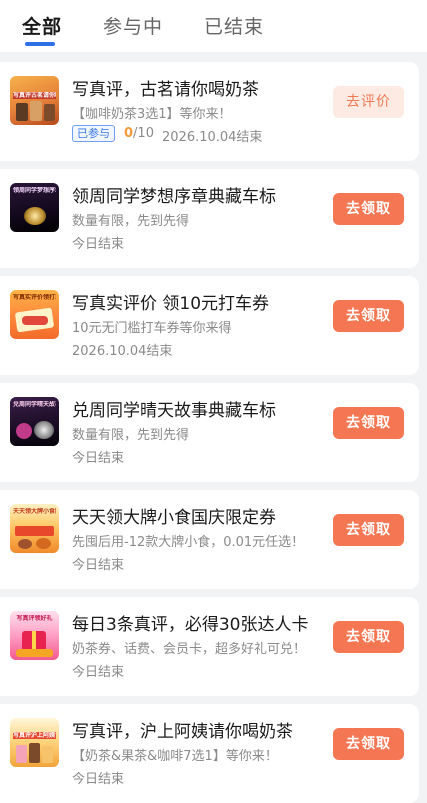 This screenshot has width=427, height=803. What do you see at coordinates (34, 95) in the screenshot?
I see `thumbnail-caption: 写真评古茗请你喝奶茶` at bounding box center [34, 95].